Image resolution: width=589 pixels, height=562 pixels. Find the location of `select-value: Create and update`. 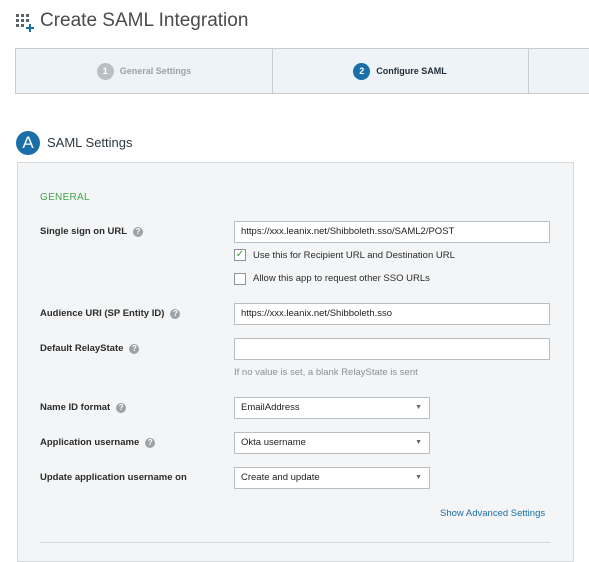

select-value: Create and update is located at coordinates (280, 477).